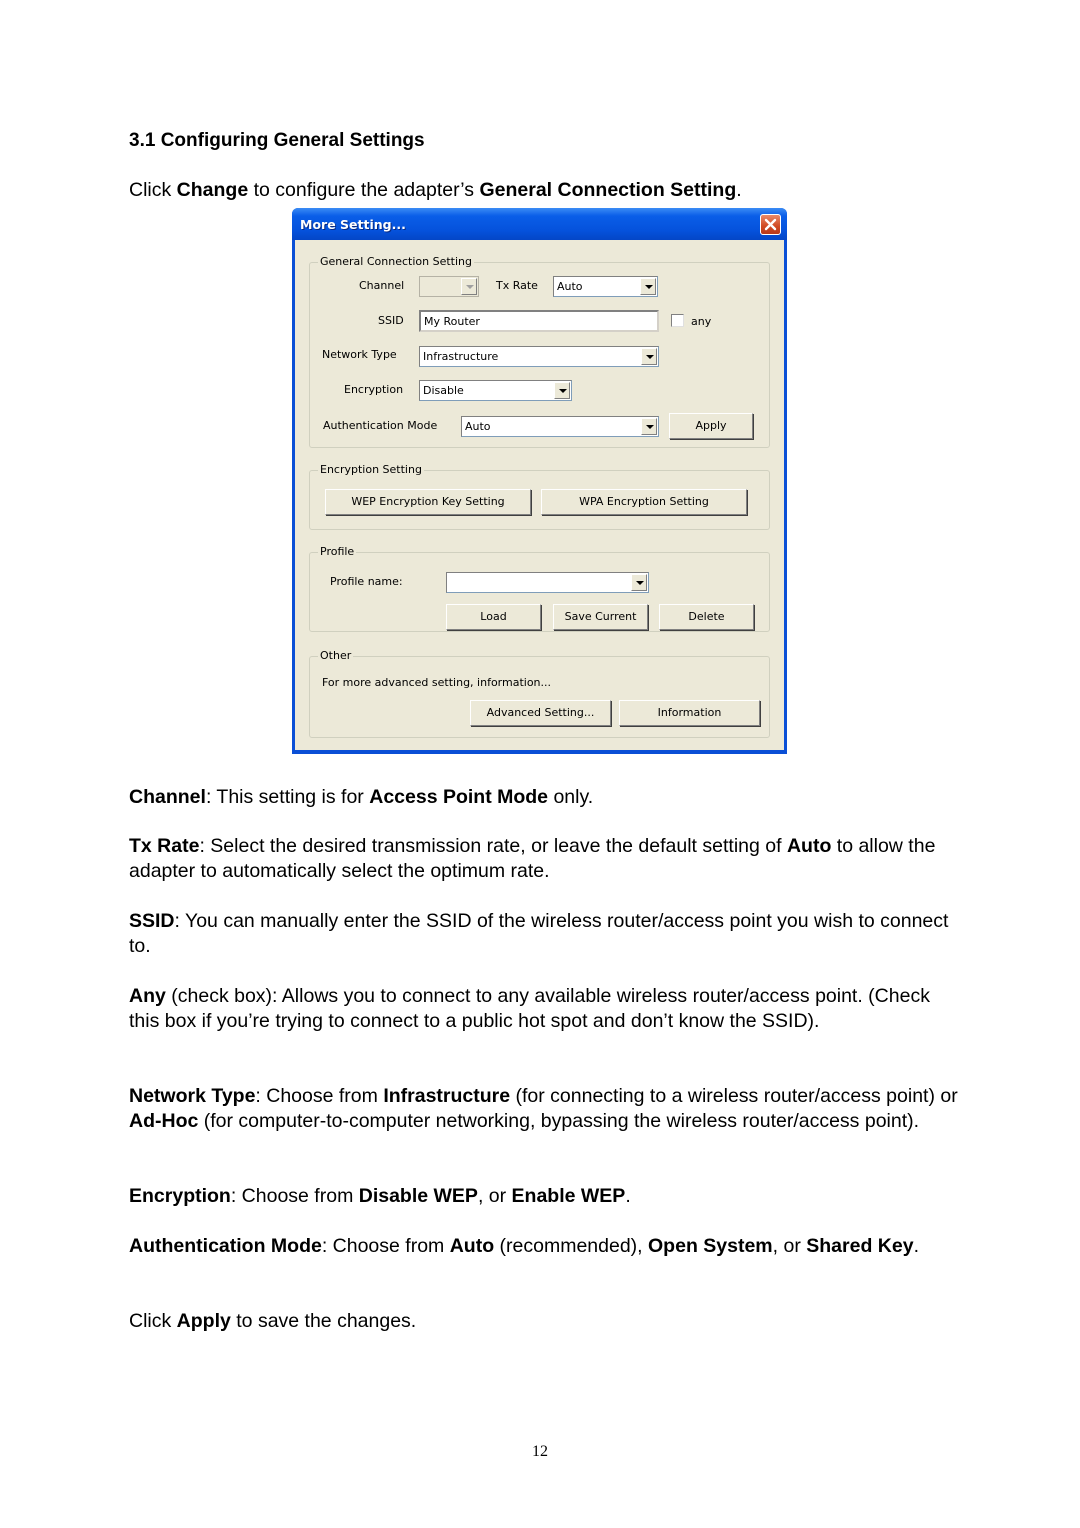  I want to click on wep-key-setting-button: WEP Encryption Key Setting, so click(428, 502).